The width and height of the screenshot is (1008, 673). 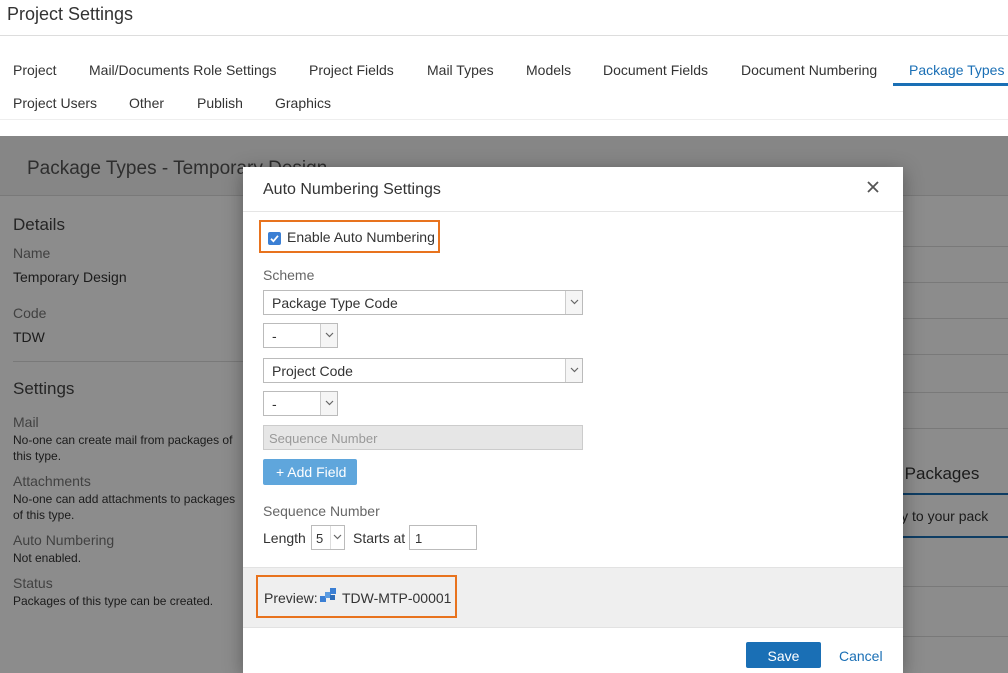 I want to click on starts-at-input: 1, so click(x=443, y=537).